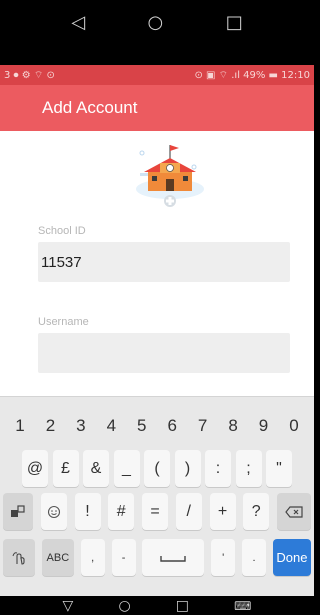 This screenshot has height=615, width=320. What do you see at coordinates (164, 262) in the screenshot?
I see `school-id-input: 11537` at bounding box center [164, 262].